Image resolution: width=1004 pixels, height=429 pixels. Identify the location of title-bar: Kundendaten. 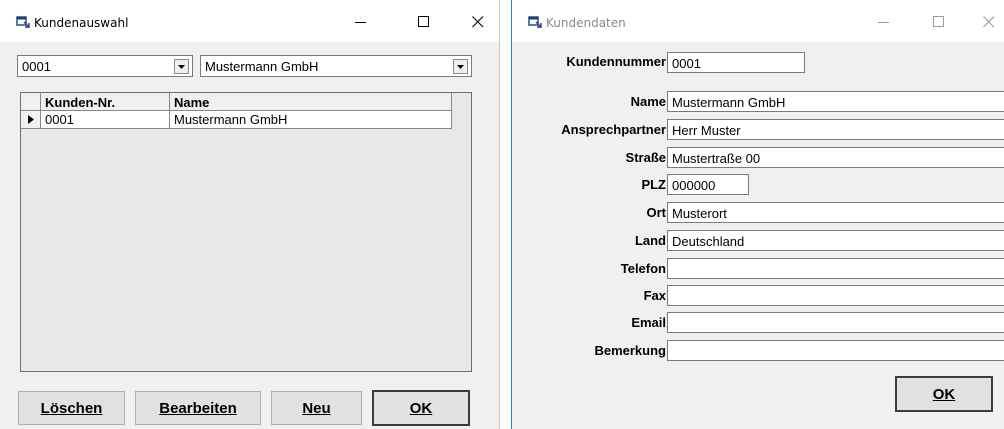
(758, 21).